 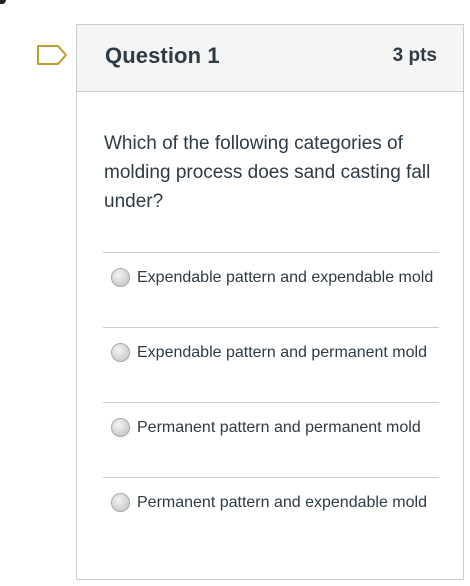 I want to click on question-header: Question 1 3 pts, so click(x=270, y=58).